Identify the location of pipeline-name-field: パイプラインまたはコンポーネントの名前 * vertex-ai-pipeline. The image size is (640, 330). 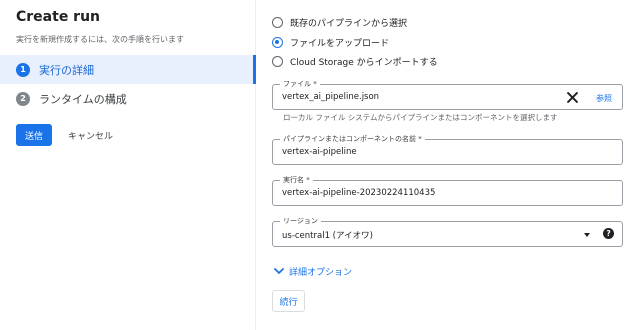
(447, 149).